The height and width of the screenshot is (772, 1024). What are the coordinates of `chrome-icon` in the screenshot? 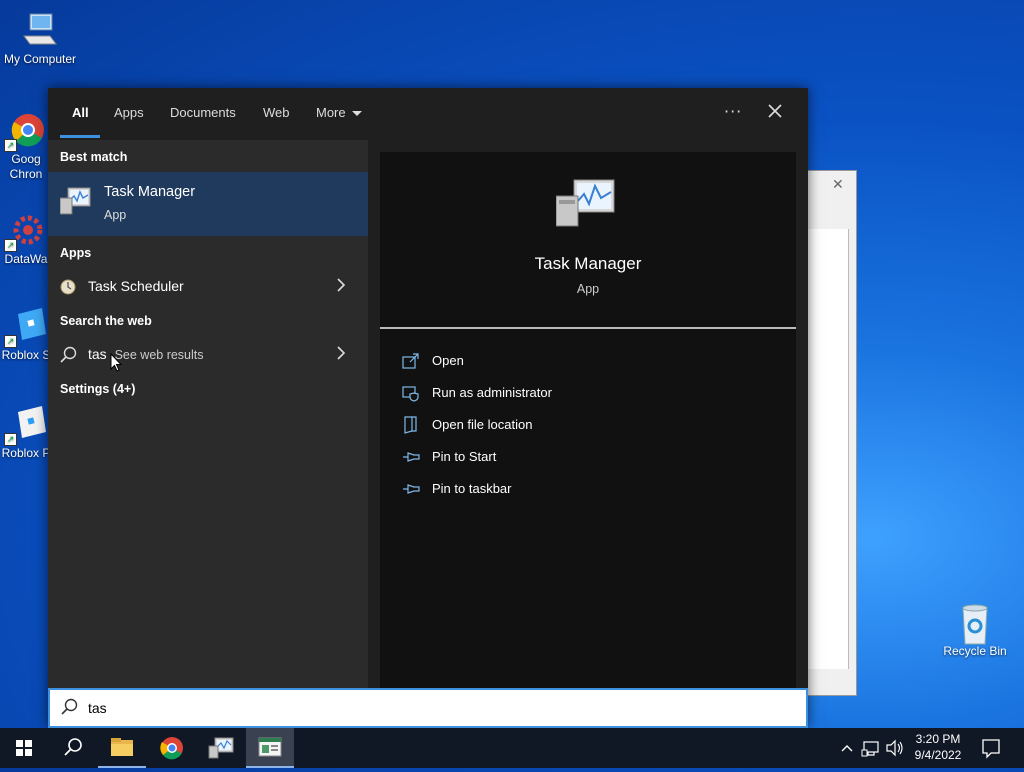 It's located at (171, 748).